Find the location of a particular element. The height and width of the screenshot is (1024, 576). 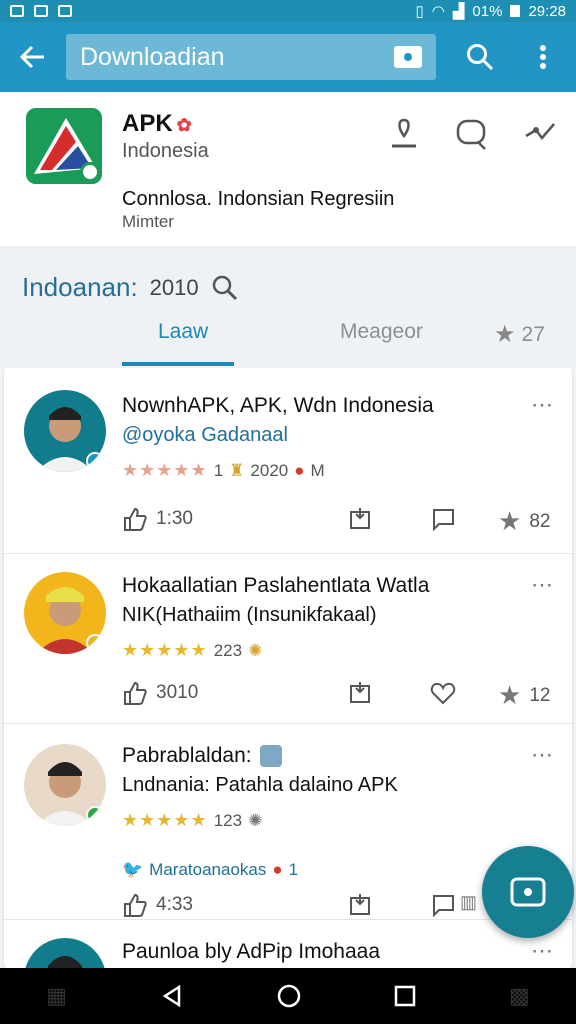

search-input: Downloadian is located at coordinates (251, 57).